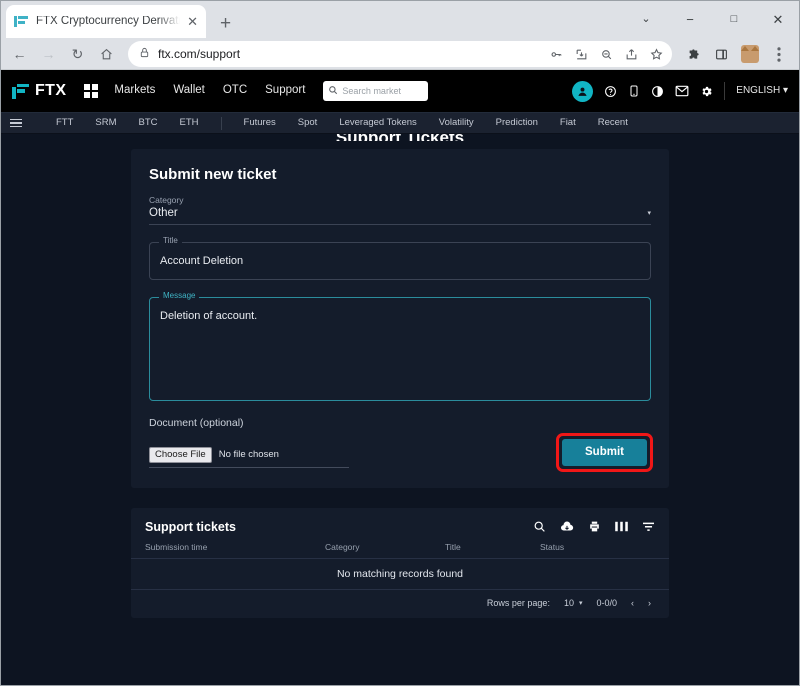 The image size is (800, 686). Describe the element at coordinates (400, 601) in the screenshot. I see `table-pagination: Rows per page: 10 ▾ 0-0/0 ‹ ›` at that location.